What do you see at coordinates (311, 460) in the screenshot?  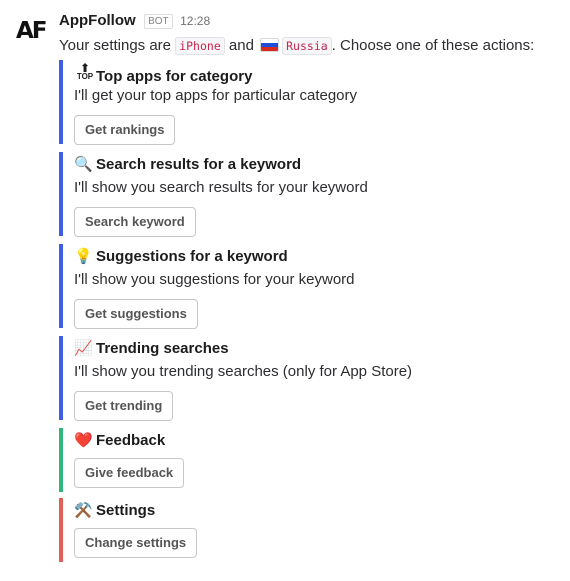 I see `attachment-feedback: ❤️ Feedback Give feedback` at bounding box center [311, 460].